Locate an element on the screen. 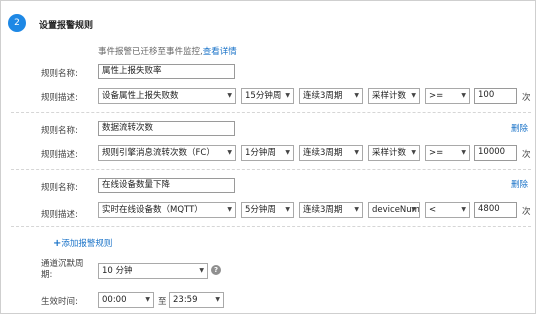 The image size is (536, 314). rule-3-stat-select: deviceNum ▼ is located at coordinates (394, 210).